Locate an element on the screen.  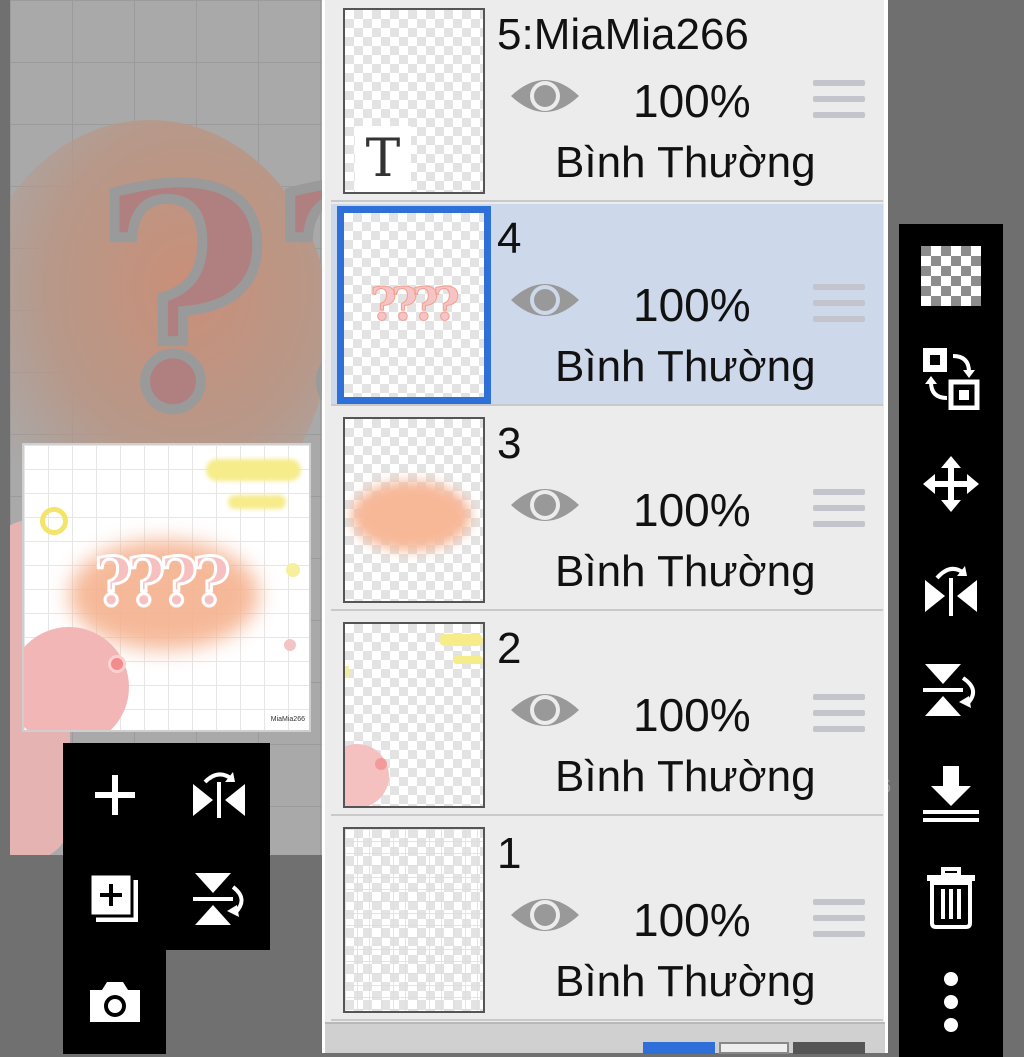
layer-row-4: ???? 4 100% Bình Thường is located at coordinates (607, 305).